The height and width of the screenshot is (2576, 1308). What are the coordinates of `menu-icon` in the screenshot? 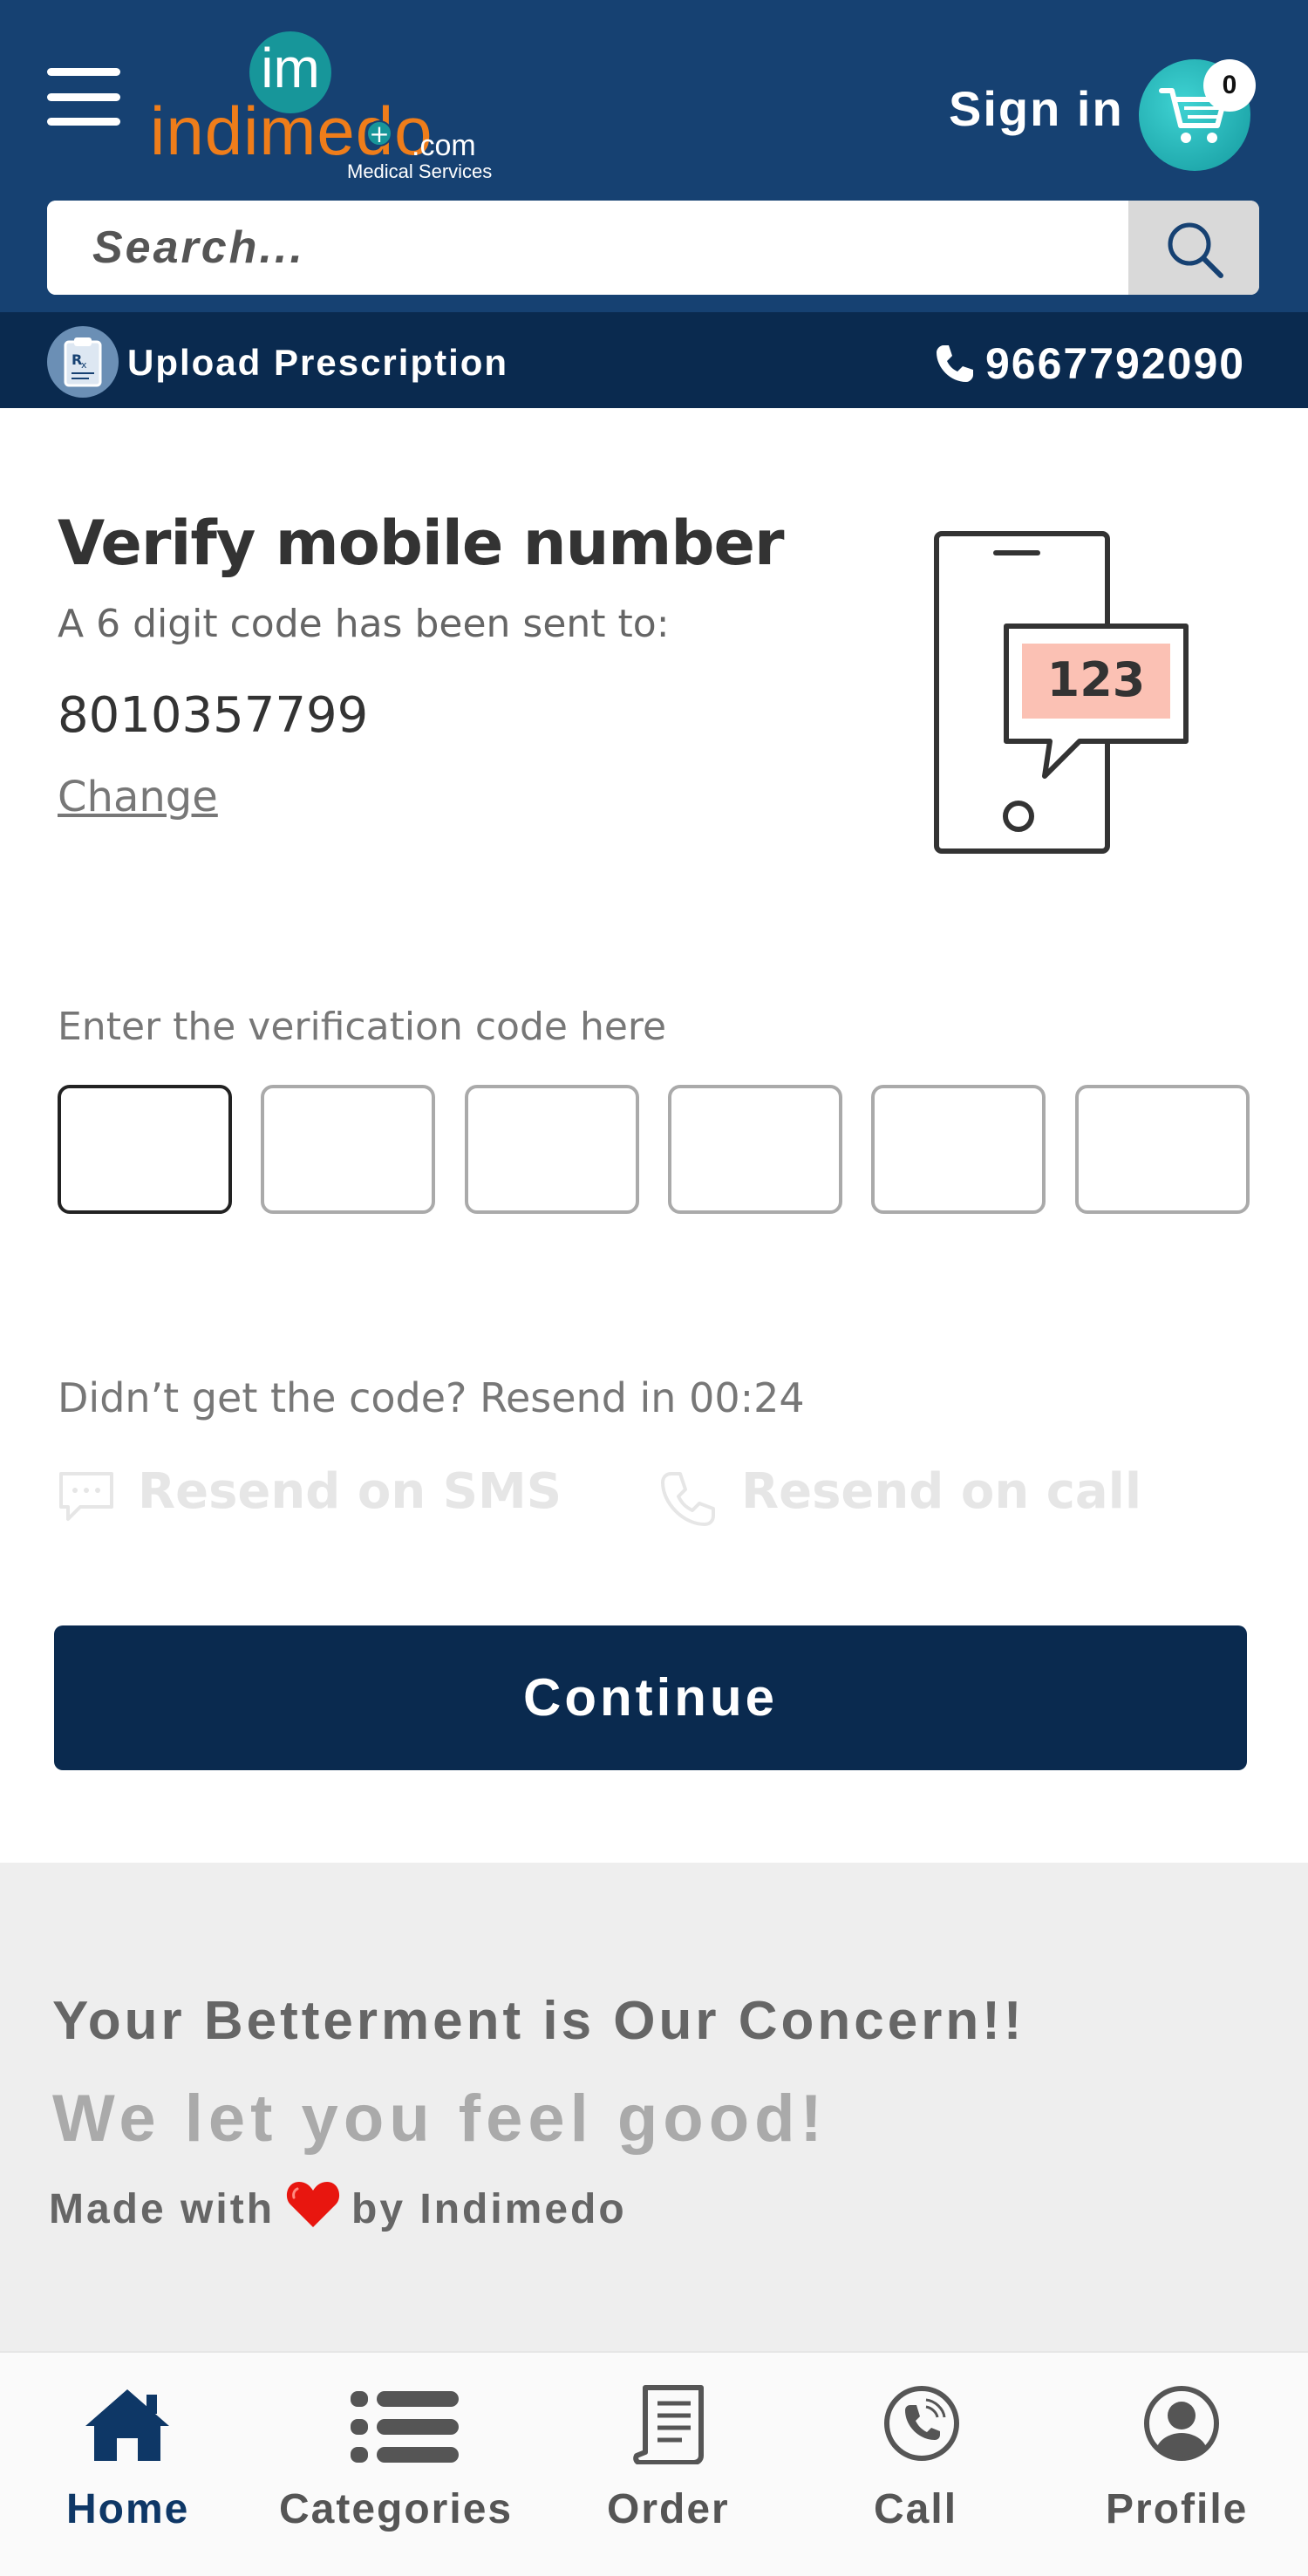 It's located at (83, 97).